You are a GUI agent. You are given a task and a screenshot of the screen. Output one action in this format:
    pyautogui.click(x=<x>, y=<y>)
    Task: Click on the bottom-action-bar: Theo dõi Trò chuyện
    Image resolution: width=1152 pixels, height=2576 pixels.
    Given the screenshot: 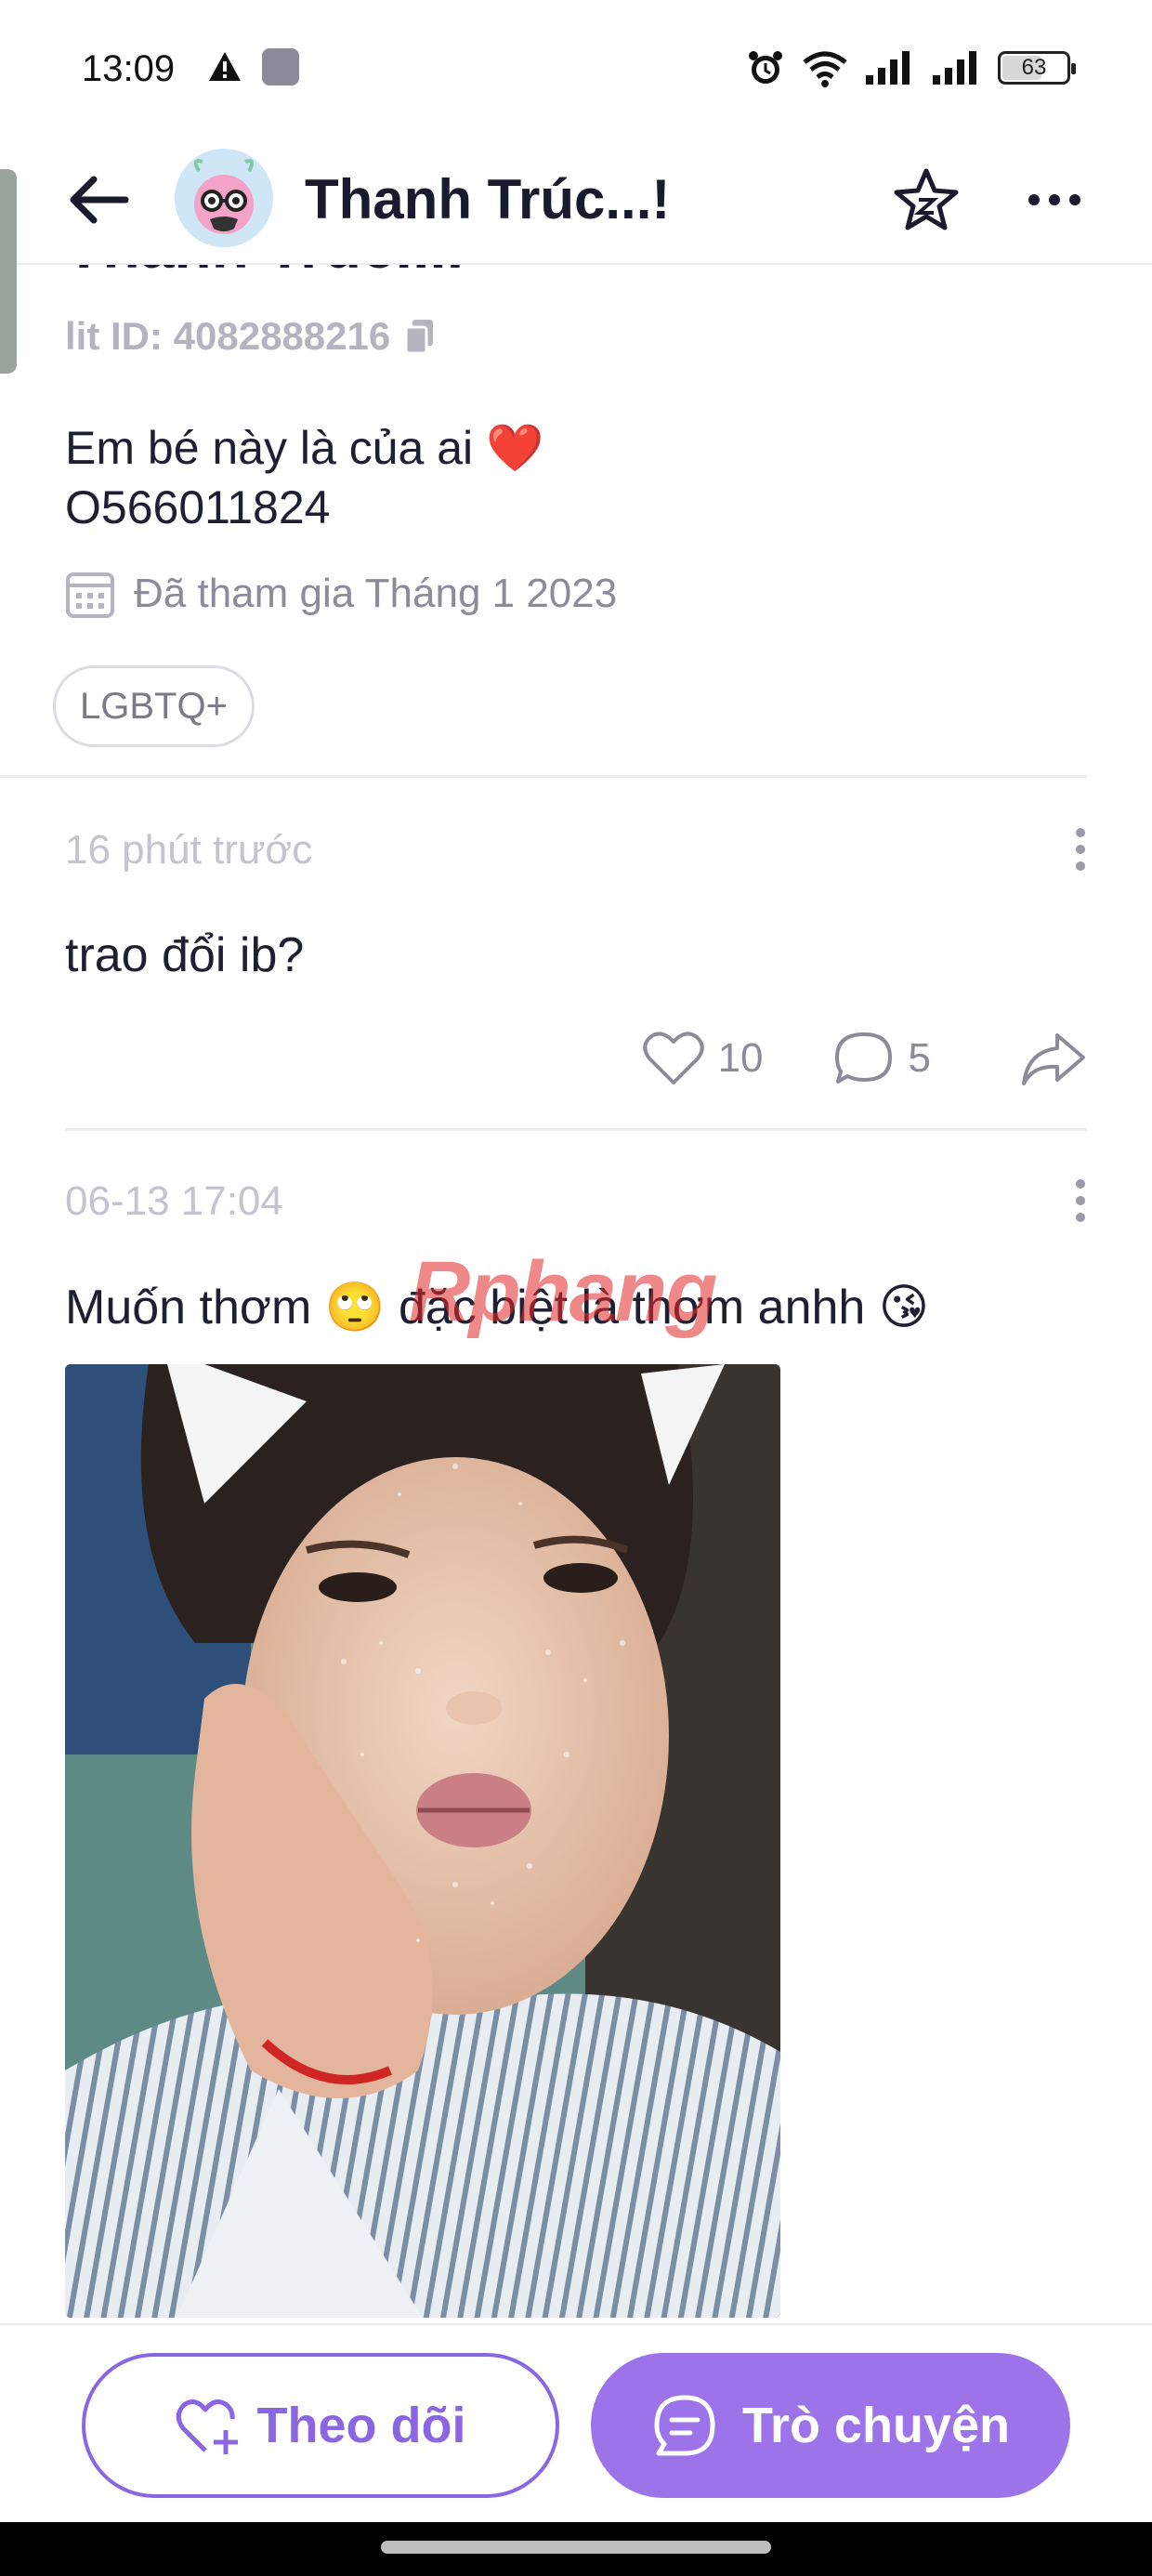 What is the action you would take?
    pyautogui.click(x=576, y=2422)
    